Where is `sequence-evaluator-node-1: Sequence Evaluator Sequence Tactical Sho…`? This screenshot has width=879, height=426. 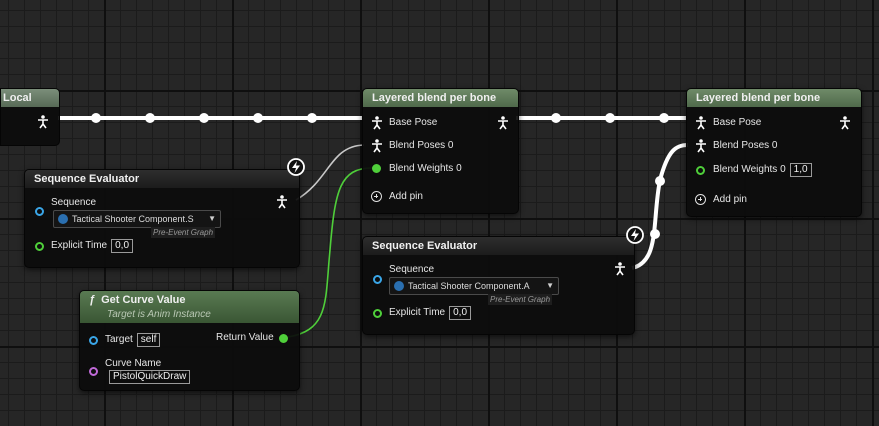
sequence-evaluator-node-1: Sequence Evaluator Sequence Tactical Sho… is located at coordinates (162, 218).